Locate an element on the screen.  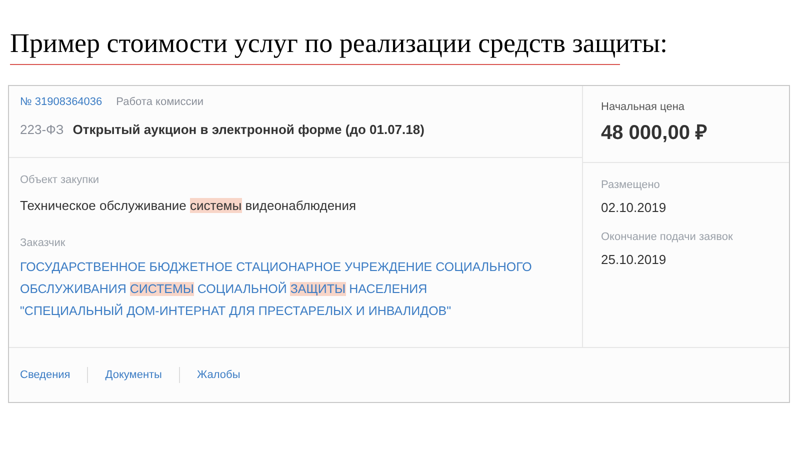
procedure-title: Открытый аукцион в электронной форме (до 01.07.18) is located at coordinates (248, 129).